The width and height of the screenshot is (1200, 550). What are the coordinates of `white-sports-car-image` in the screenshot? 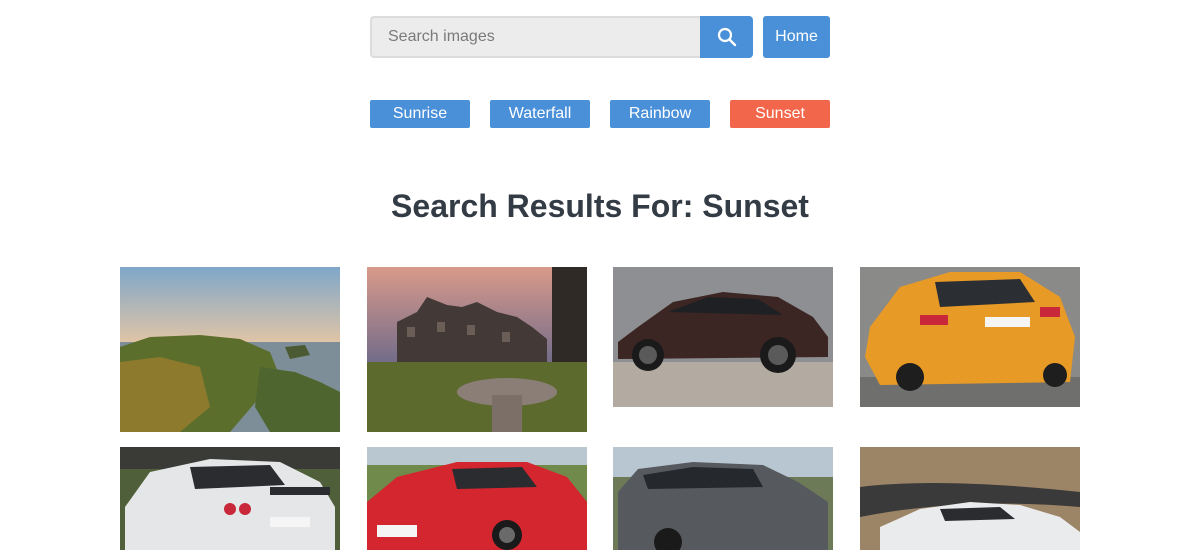 It's located at (230, 498).